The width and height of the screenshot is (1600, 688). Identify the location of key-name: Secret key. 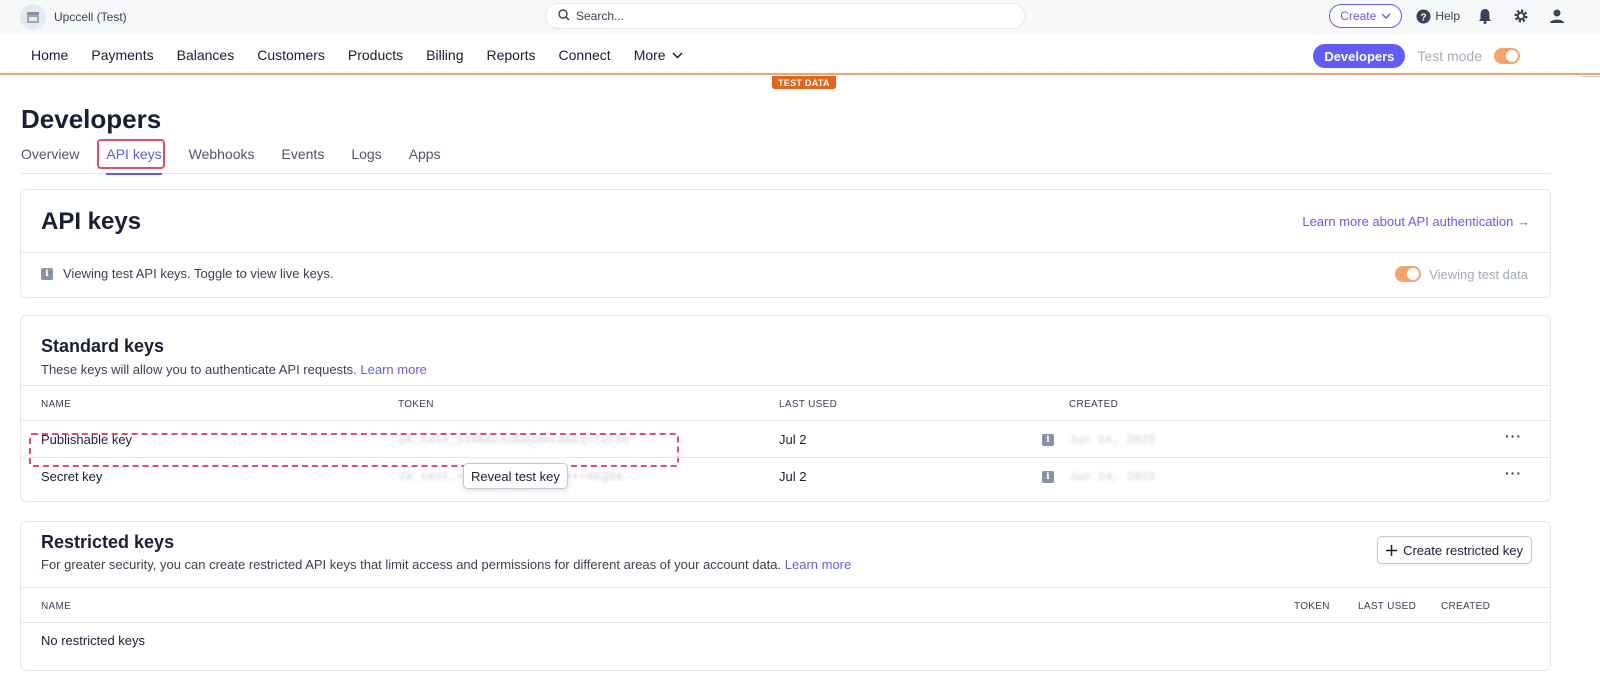
(72, 476).